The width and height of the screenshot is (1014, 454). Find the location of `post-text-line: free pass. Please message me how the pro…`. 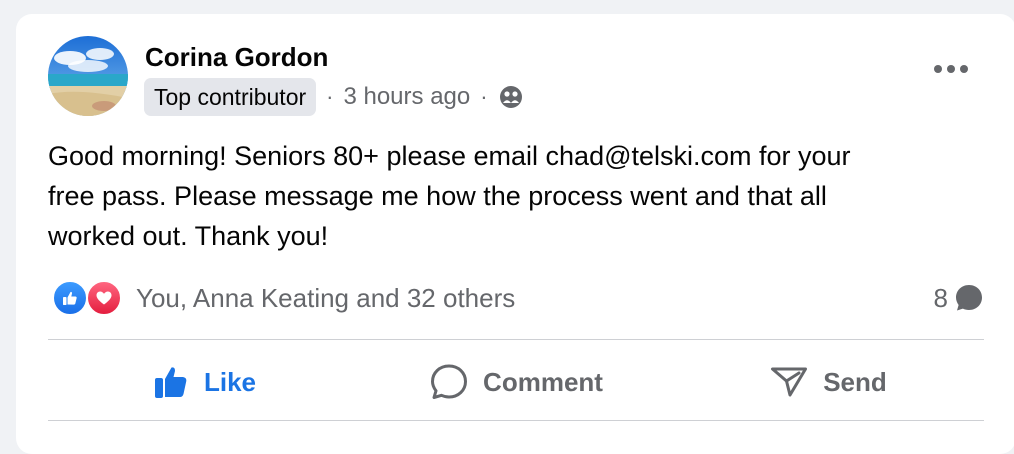

post-text-line: free pass. Please message me how the pro… is located at coordinates (437, 196).